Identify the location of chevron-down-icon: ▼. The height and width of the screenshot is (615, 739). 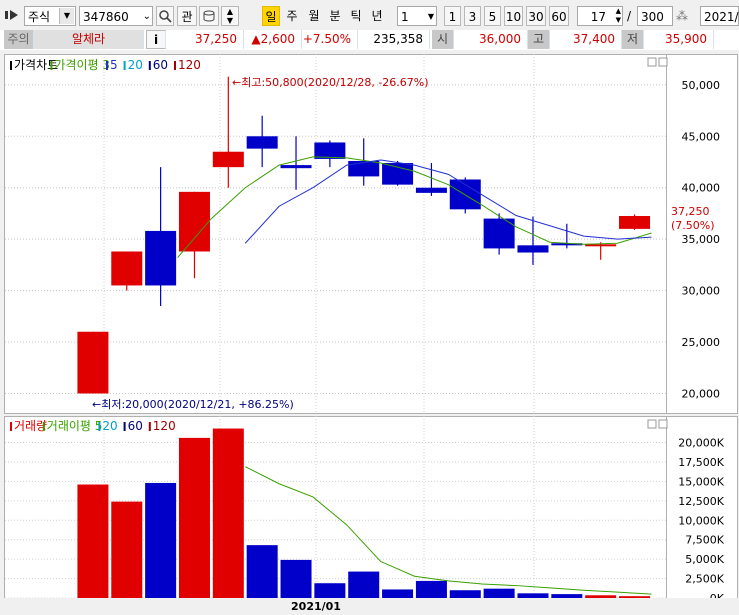
(430, 16).